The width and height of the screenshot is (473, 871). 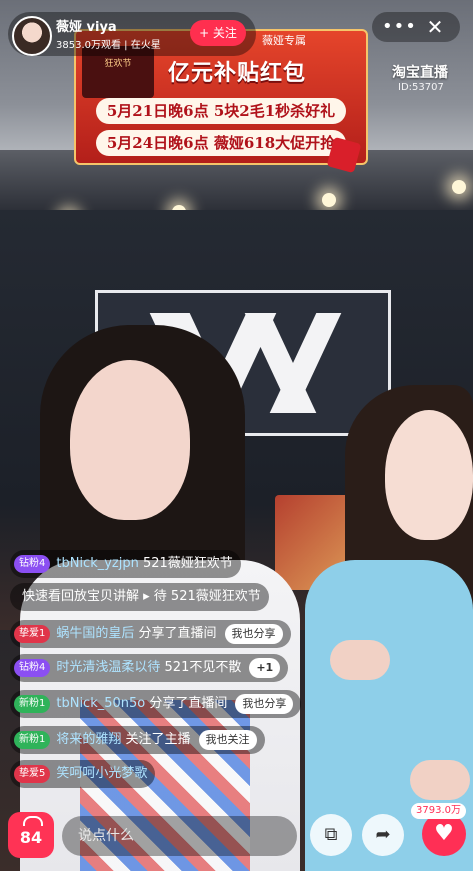 I want to click on replay-notice: 快速看回放宝贝讲解 ▸ 待 521薇娅狂欢节, so click(x=139, y=597).